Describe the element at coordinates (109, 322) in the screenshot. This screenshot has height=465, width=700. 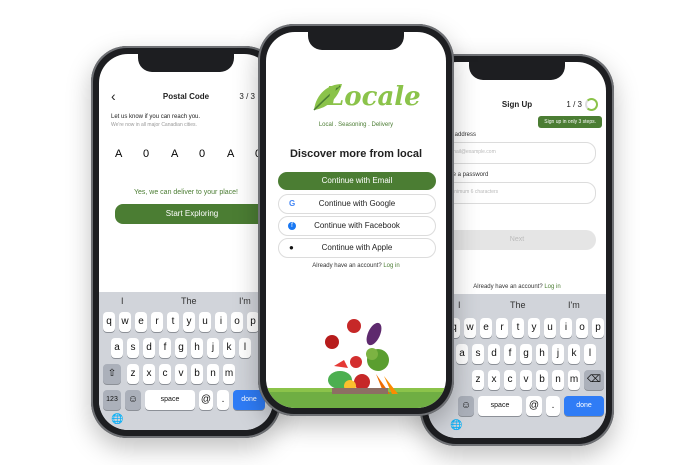
I see `key: q` at that location.